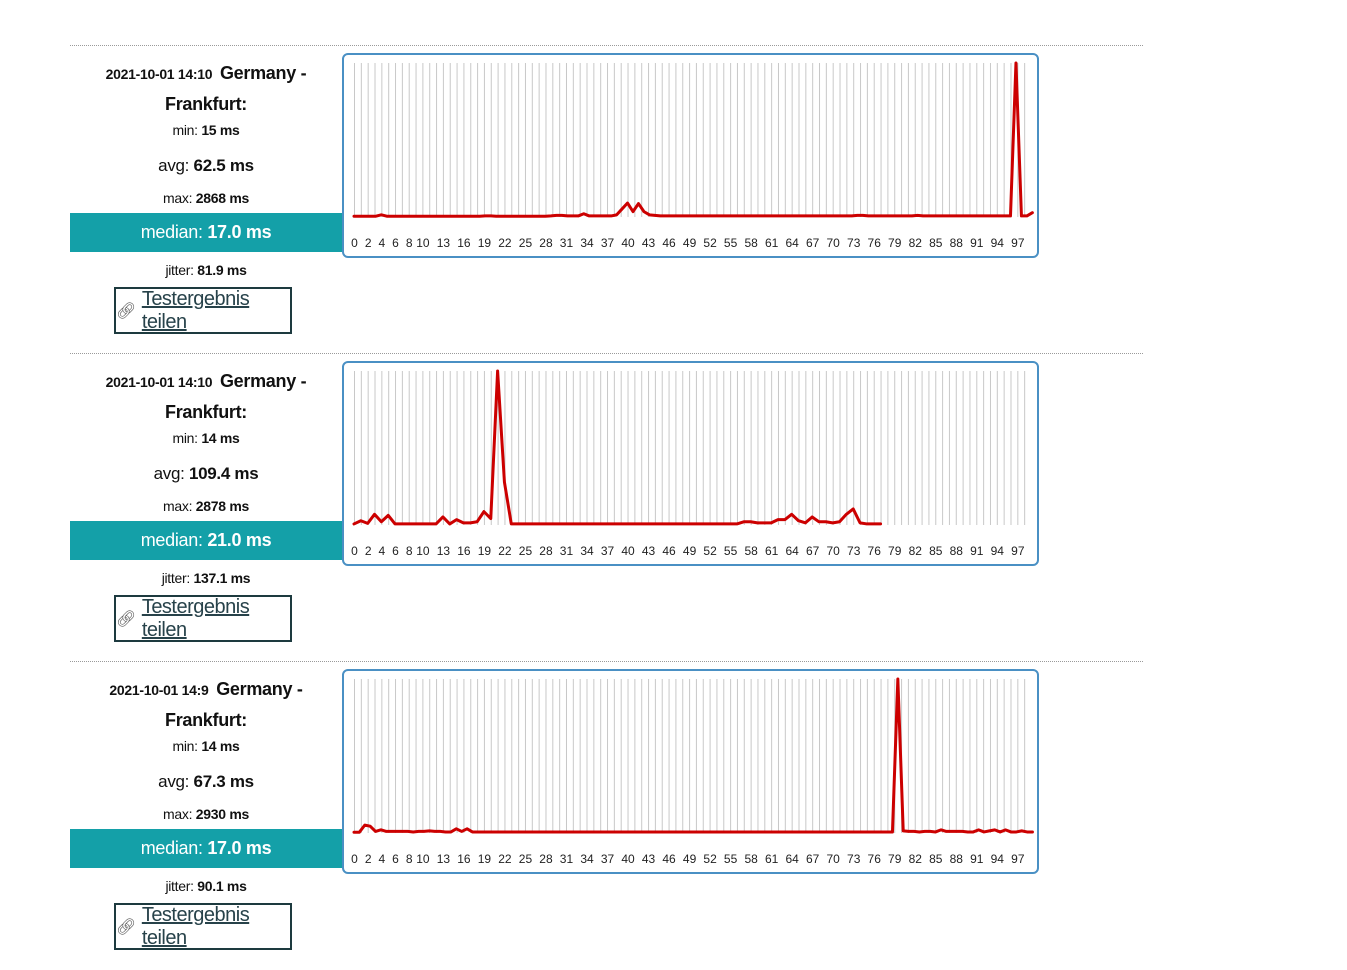 Image resolution: width=1347 pixels, height=970 pixels. Describe the element at coordinates (977, 859) in the screenshot. I see `x-tick-label: 91` at that location.